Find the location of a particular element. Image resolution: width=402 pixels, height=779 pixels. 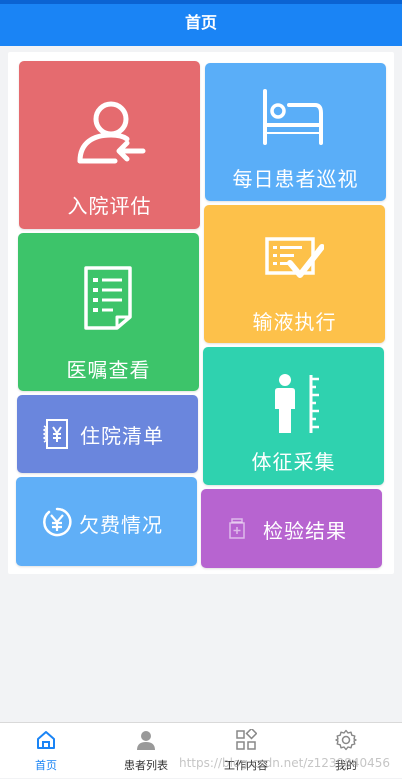

tab-patient-list: 患者列表 is located at coordinates (146, 751).